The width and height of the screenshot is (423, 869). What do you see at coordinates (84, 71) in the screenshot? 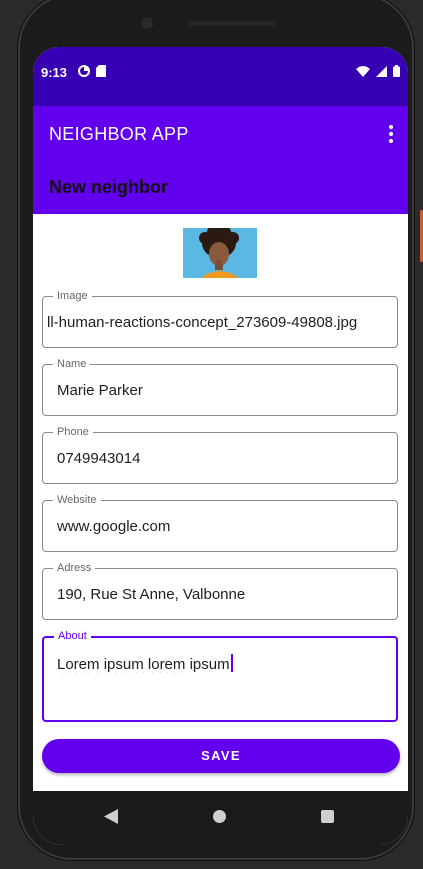
I see `data-saver-icon` at bounding box center [84, 71].